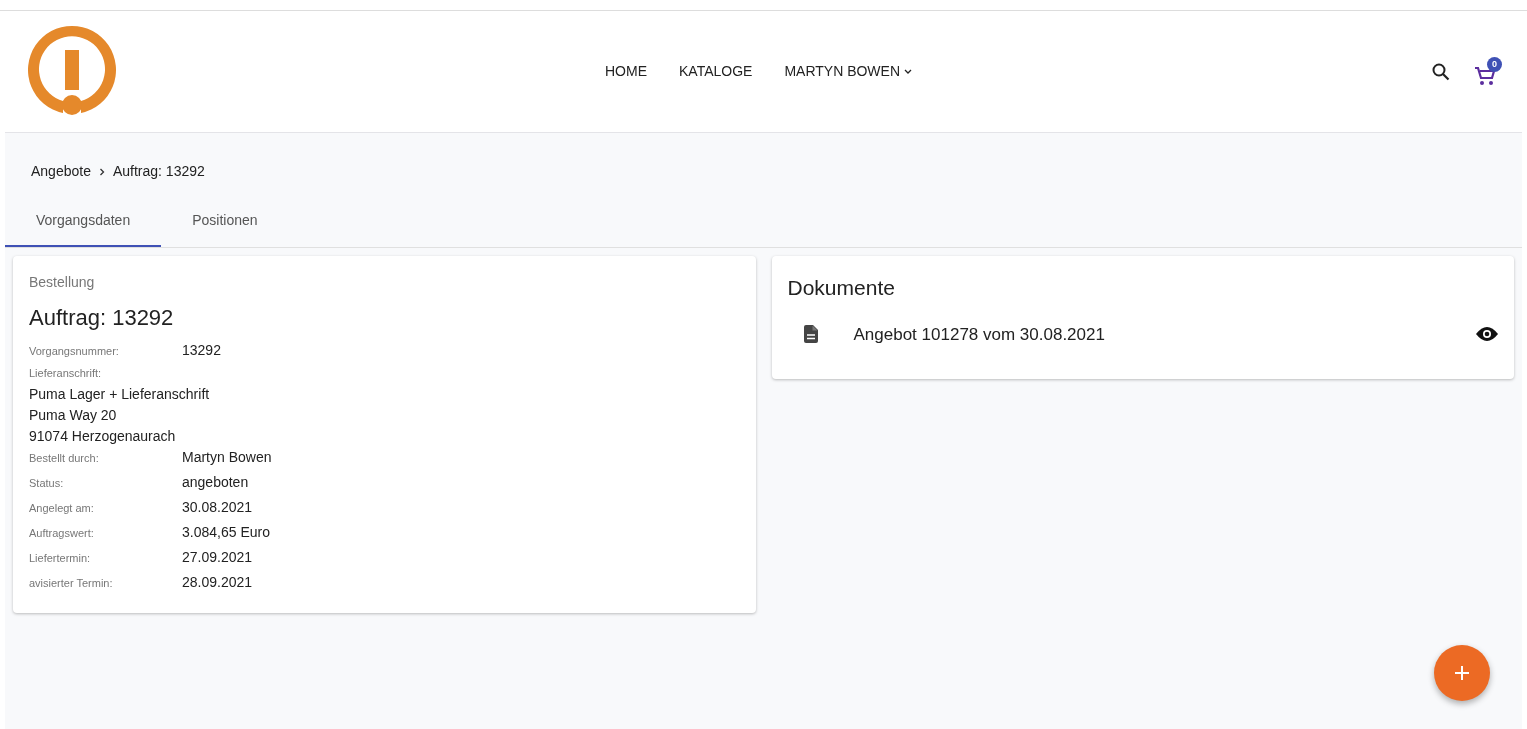 This screenshot has width=1527, height=729. I want to click on cart-count-badge: 0, so click(1494, 64).